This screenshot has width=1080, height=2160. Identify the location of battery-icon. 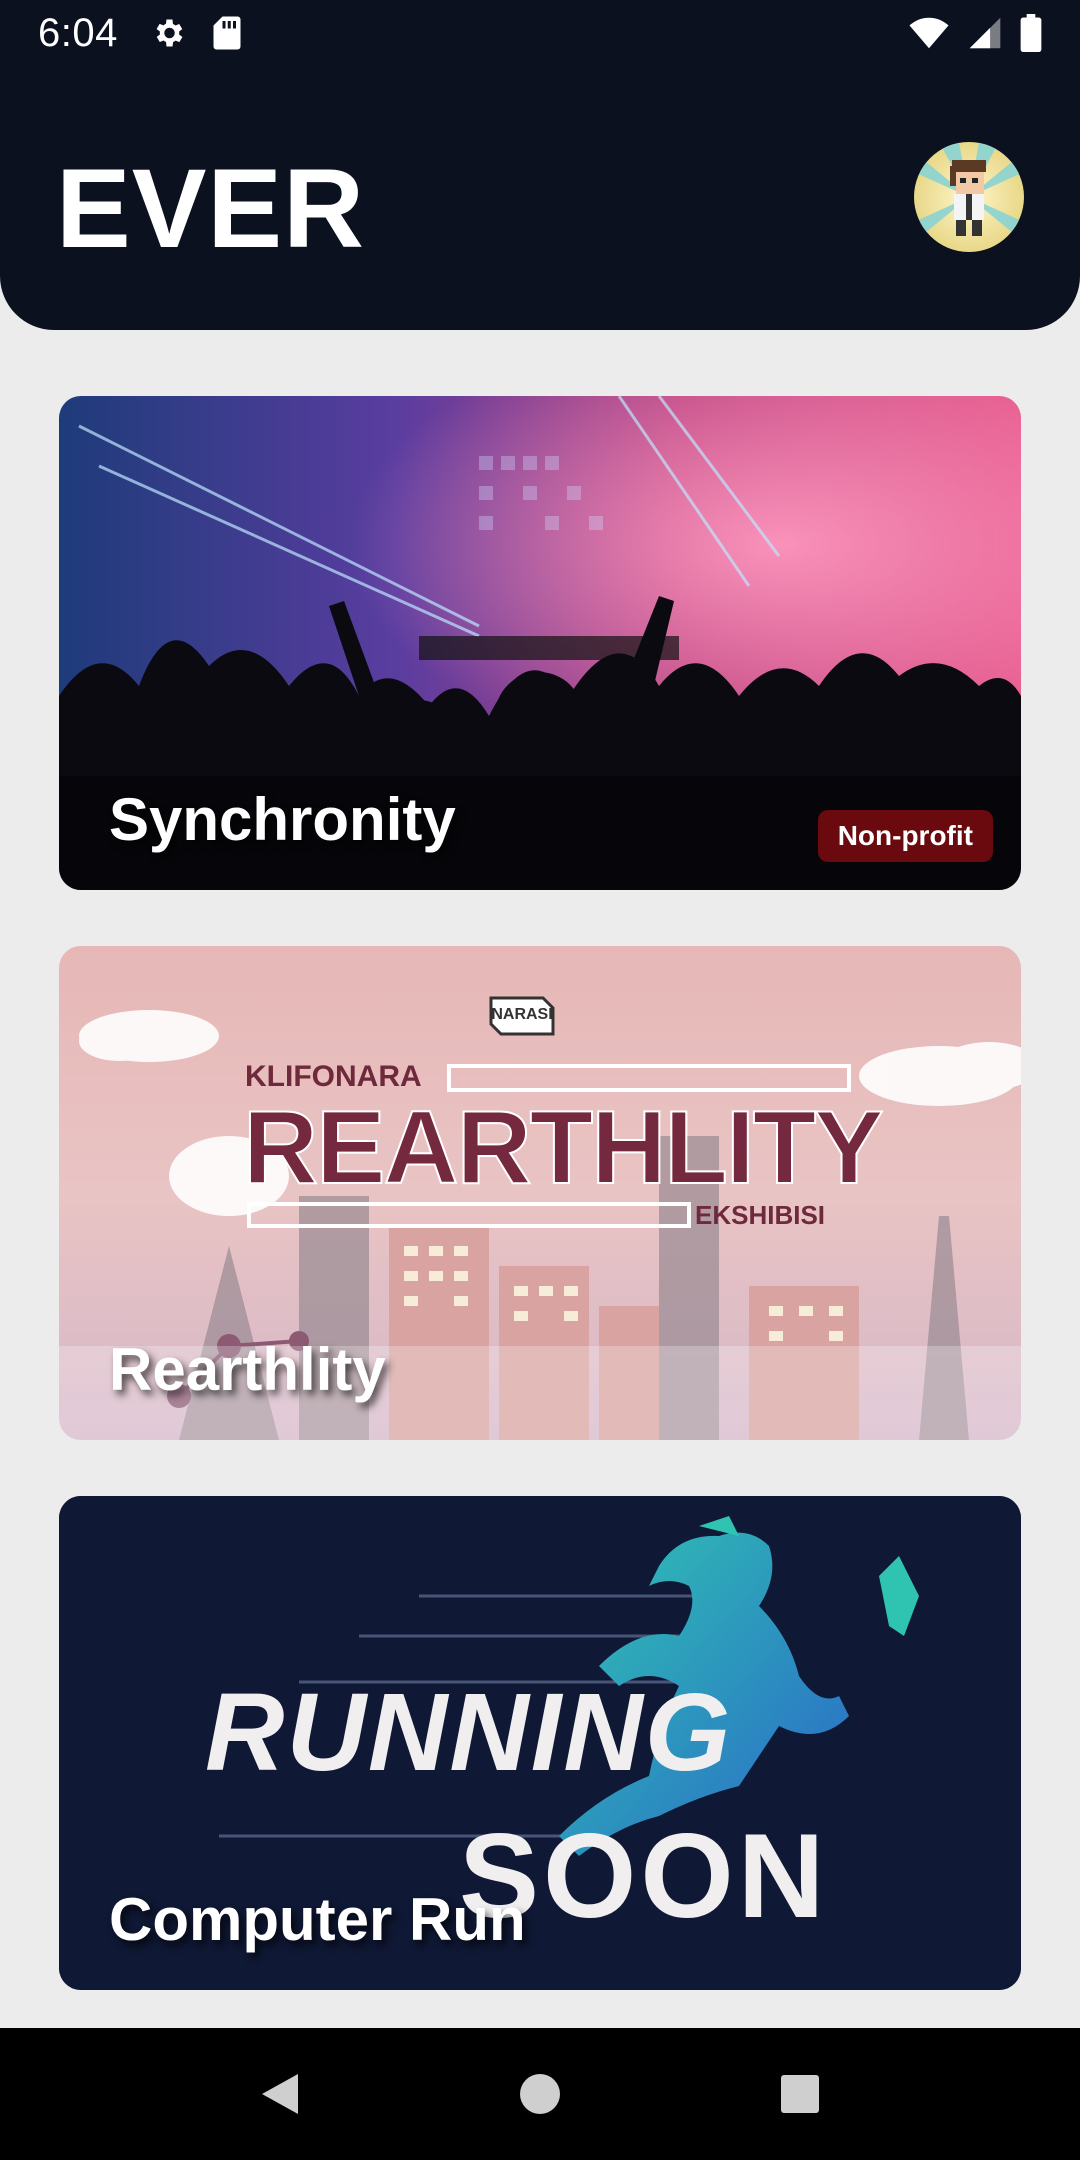
(1031, 33).